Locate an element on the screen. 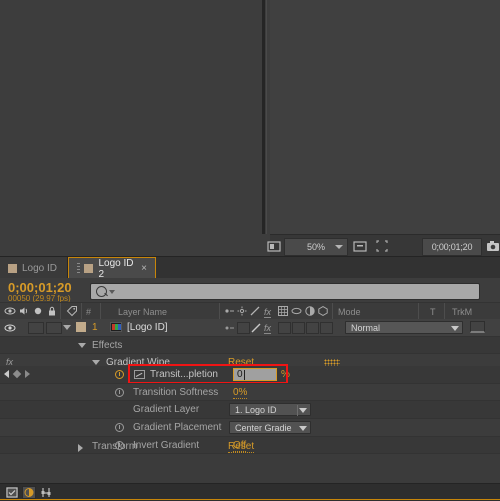 Image resolution: width=500 pixels, height=501 pixels. lock-toggle is located at coordinates (54, 328).